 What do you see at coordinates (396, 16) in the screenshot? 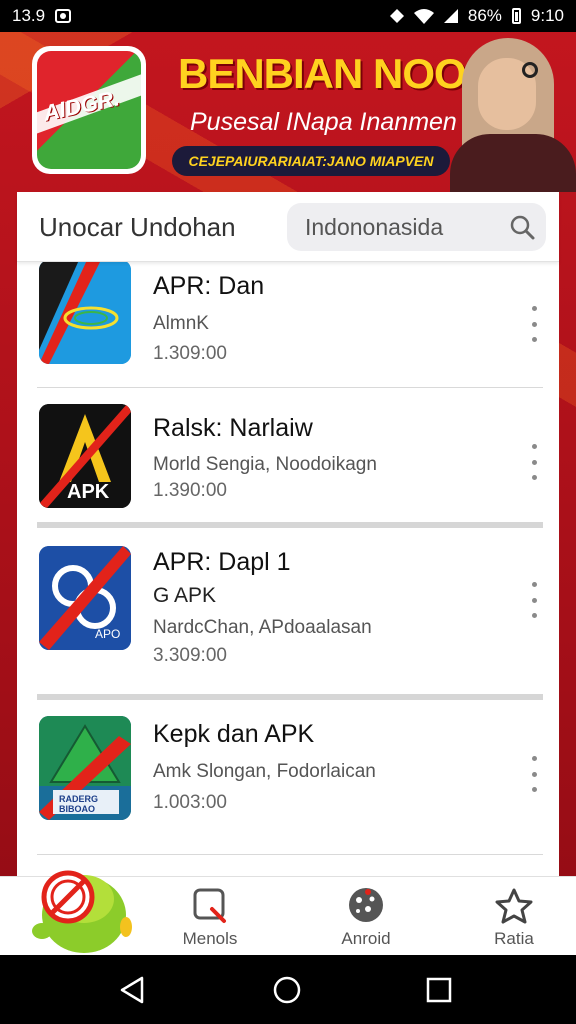
I see `signal-icon` at bounding box center [396, 16].